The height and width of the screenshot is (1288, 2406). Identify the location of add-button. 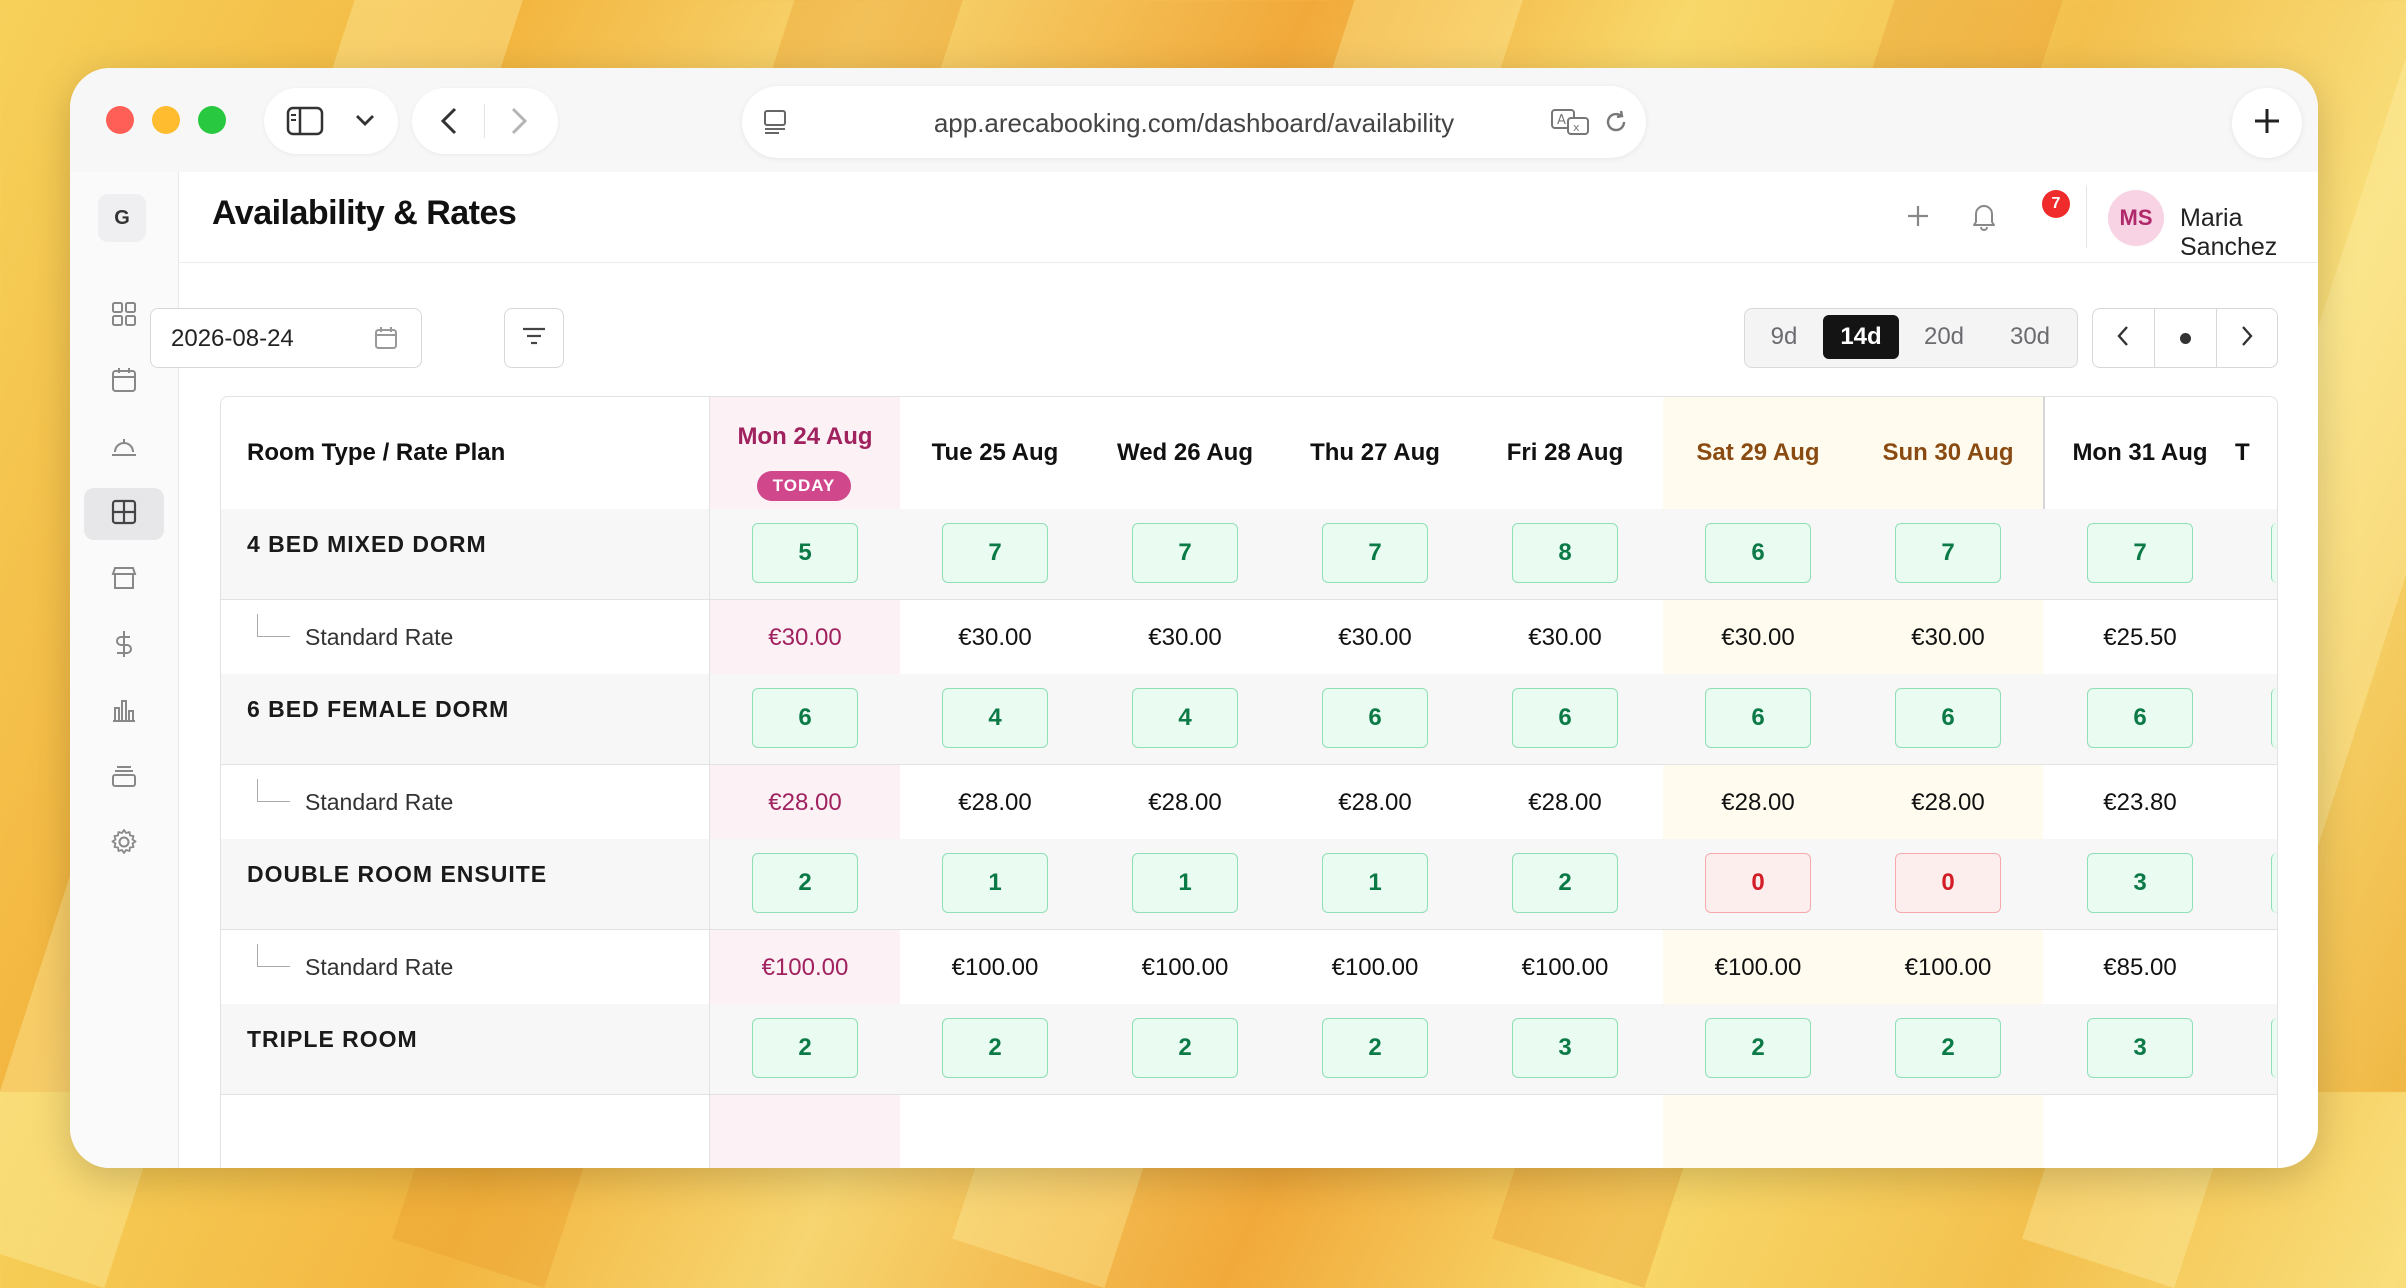
(1918, 218).